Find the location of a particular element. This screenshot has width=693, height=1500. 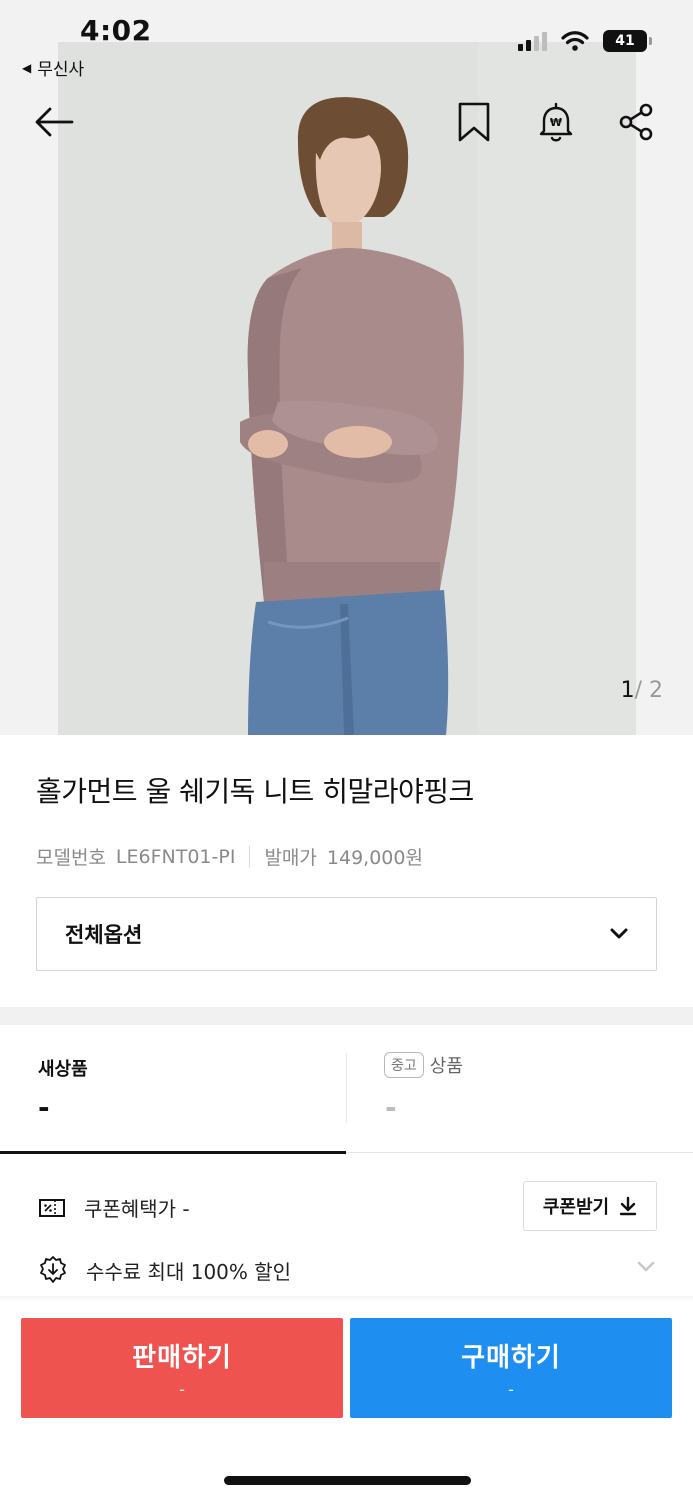

tab-used-name: 중고 상품 is located at coordinates (423, 1065).